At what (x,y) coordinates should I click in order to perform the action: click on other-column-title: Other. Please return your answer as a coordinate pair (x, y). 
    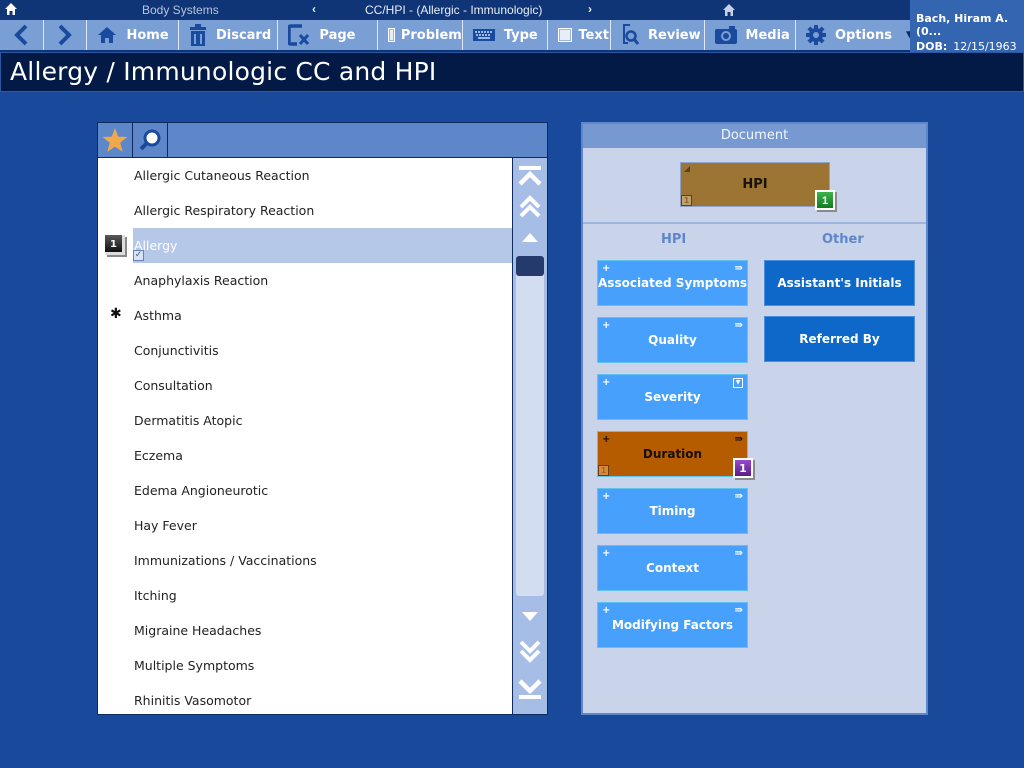
    Looking at the image, I should click on (843, 239).